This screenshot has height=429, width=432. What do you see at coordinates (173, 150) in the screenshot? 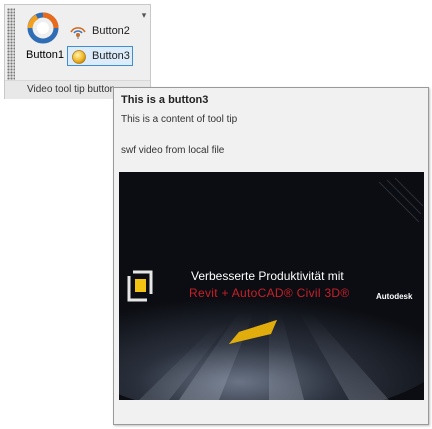
I see `tooltip-expanded-content: swf video from local file` at bounding box center [173, 150].